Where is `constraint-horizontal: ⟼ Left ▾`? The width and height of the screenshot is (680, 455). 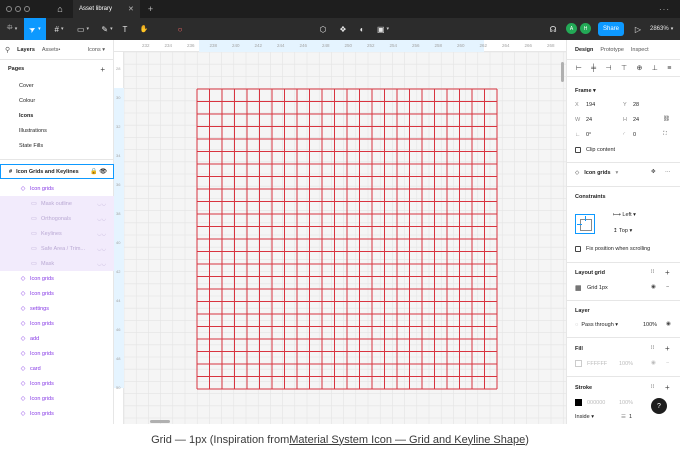
constraint-horizontal: ⟼ Left ▾ is located at coordinates (624, 215).